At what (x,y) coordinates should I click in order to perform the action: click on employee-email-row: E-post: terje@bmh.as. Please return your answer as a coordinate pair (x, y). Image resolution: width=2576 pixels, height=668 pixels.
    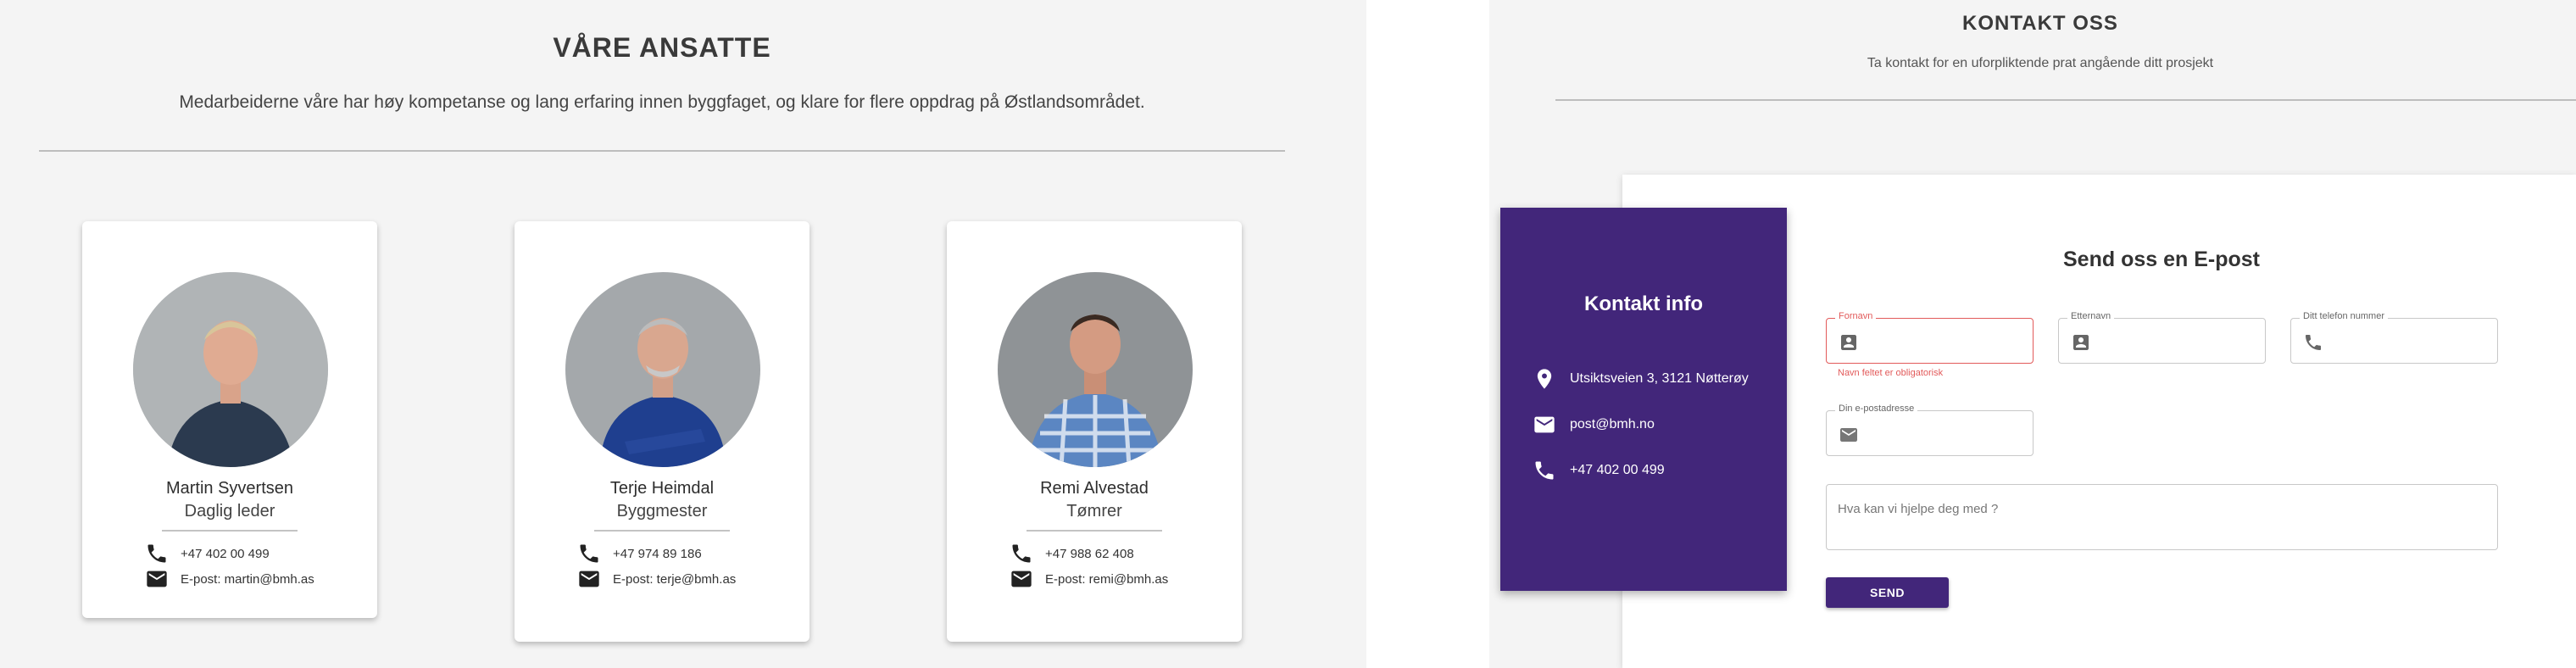
    Looking at the image, I should click on (656, 579).